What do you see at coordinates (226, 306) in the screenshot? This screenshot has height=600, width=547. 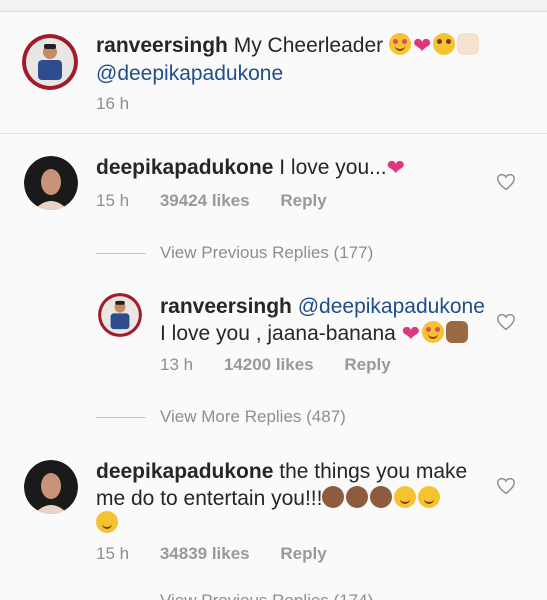 I see `reply-username: ranveersingh` at bounding box center [226, 306].